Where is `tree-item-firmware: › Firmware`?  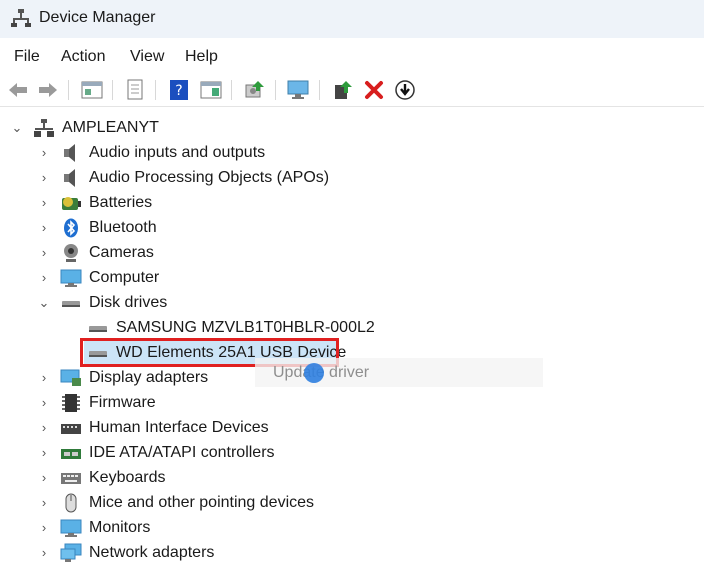
tree-item-firmware: › Firmware is located at coordinates (352, 403).